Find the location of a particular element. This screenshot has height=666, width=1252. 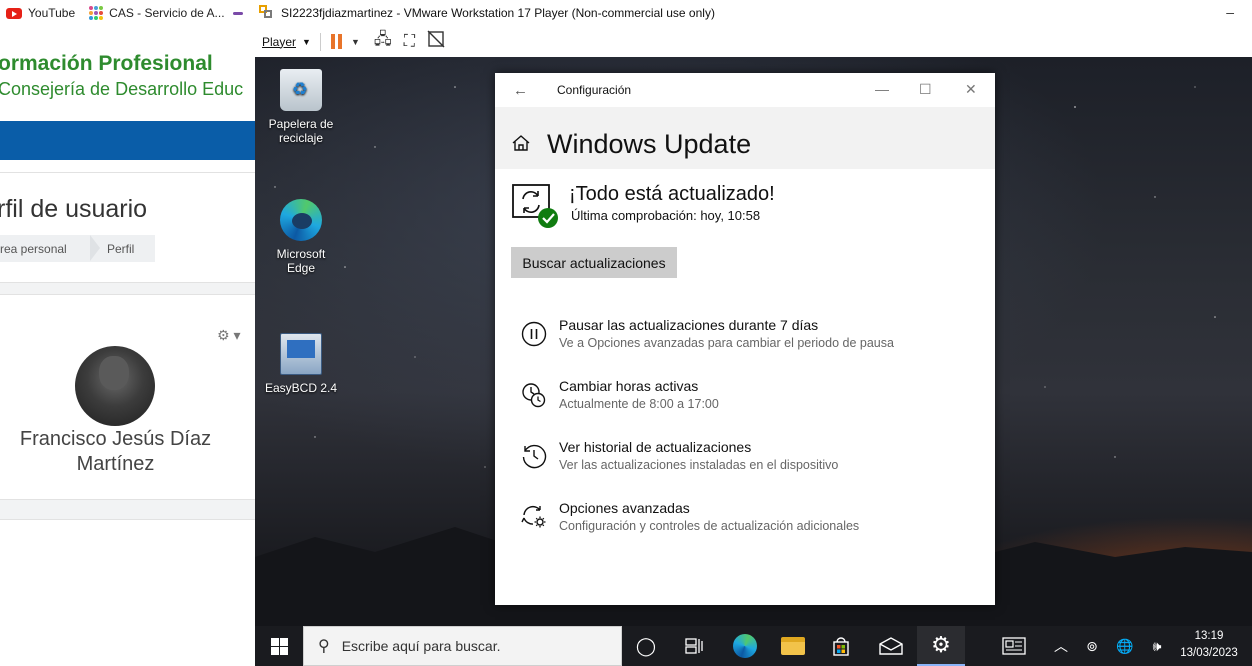

windows-logo-icon is located at coordinates (279, 646).